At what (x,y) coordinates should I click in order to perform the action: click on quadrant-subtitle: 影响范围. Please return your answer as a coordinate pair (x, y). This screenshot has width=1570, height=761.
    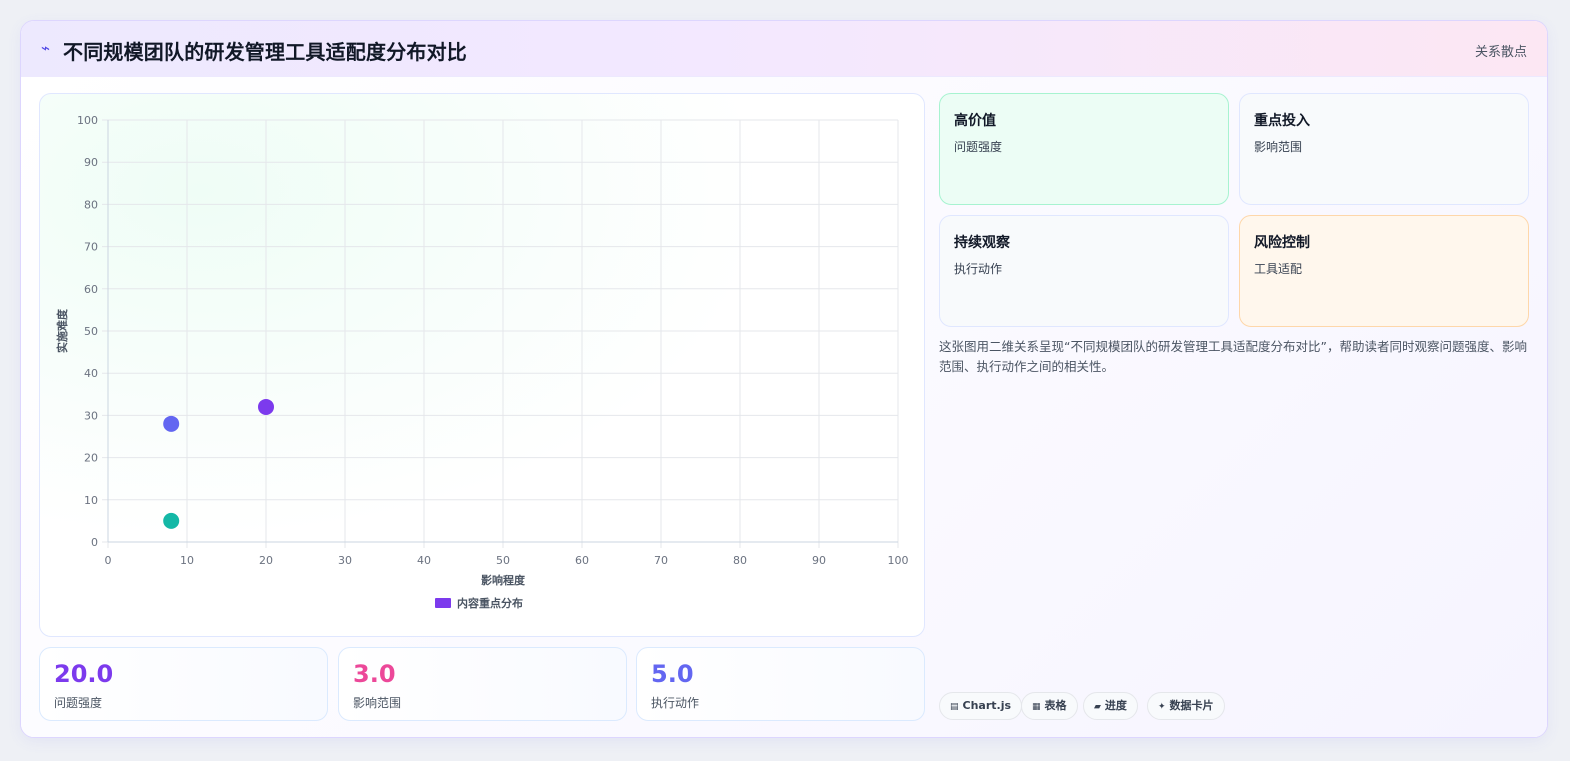
    Looking at the image, I should click on (1278, 147).